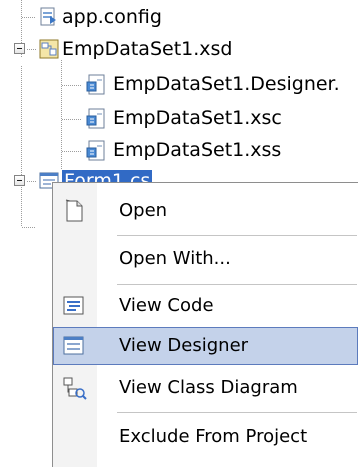 The width and height of the screenshot is (358, 467). I want to click on tree-item-app-config: app.config, so click(112, 17).